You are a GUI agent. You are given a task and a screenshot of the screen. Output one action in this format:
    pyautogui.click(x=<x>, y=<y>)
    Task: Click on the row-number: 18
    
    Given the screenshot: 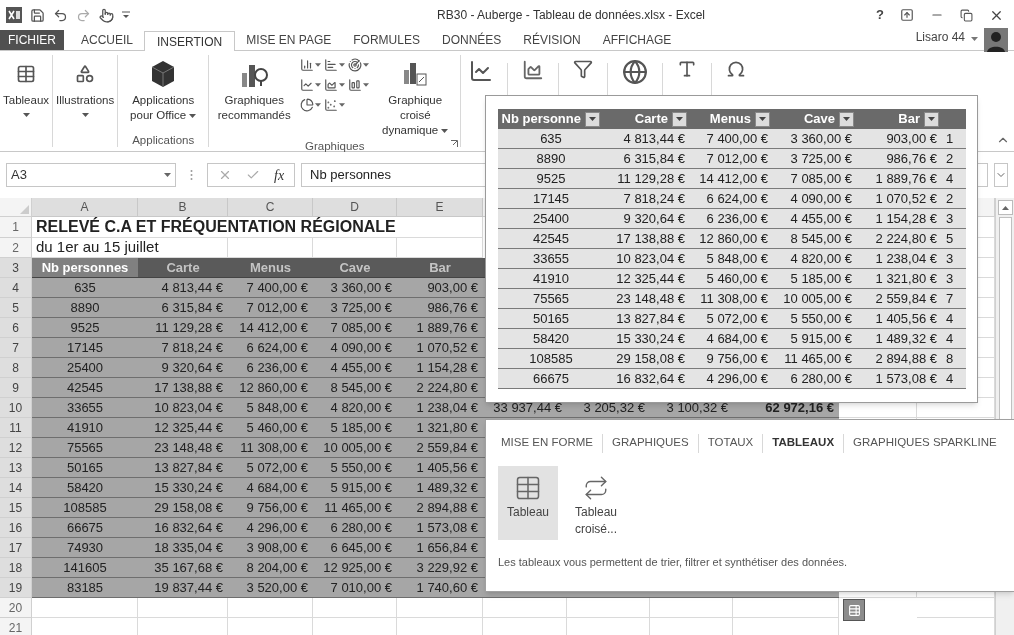 What is the action you would take?
    pyautogui.click(x=16, y=568)
    